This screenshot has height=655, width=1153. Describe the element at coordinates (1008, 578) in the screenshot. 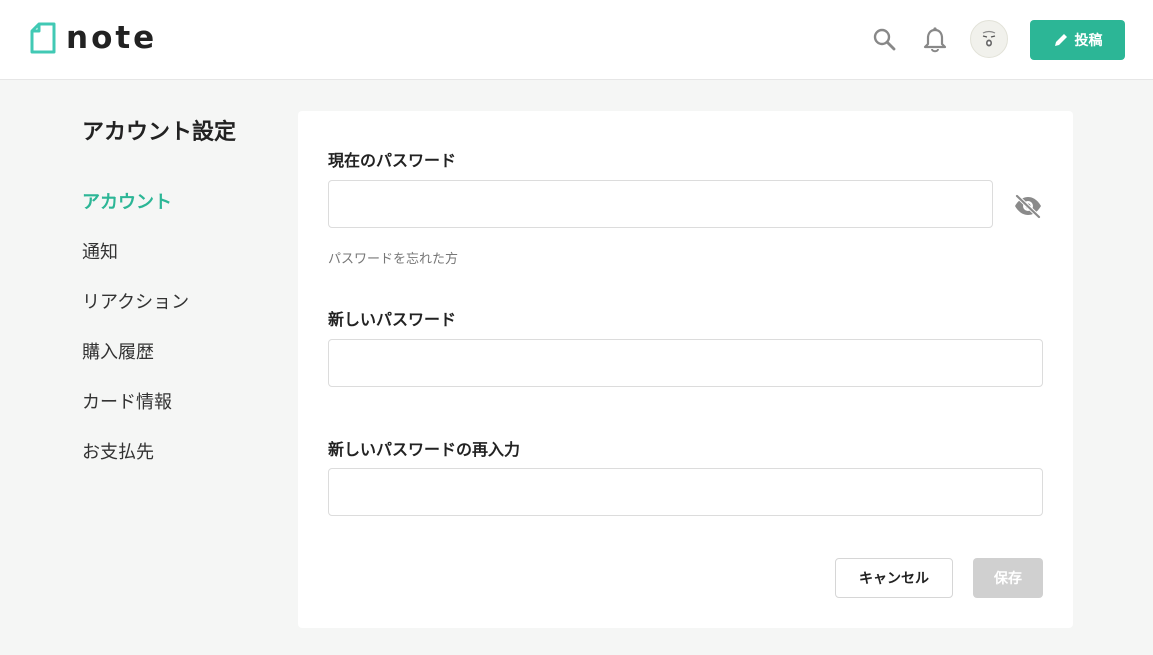

I see `save-button: 保存` at that location.